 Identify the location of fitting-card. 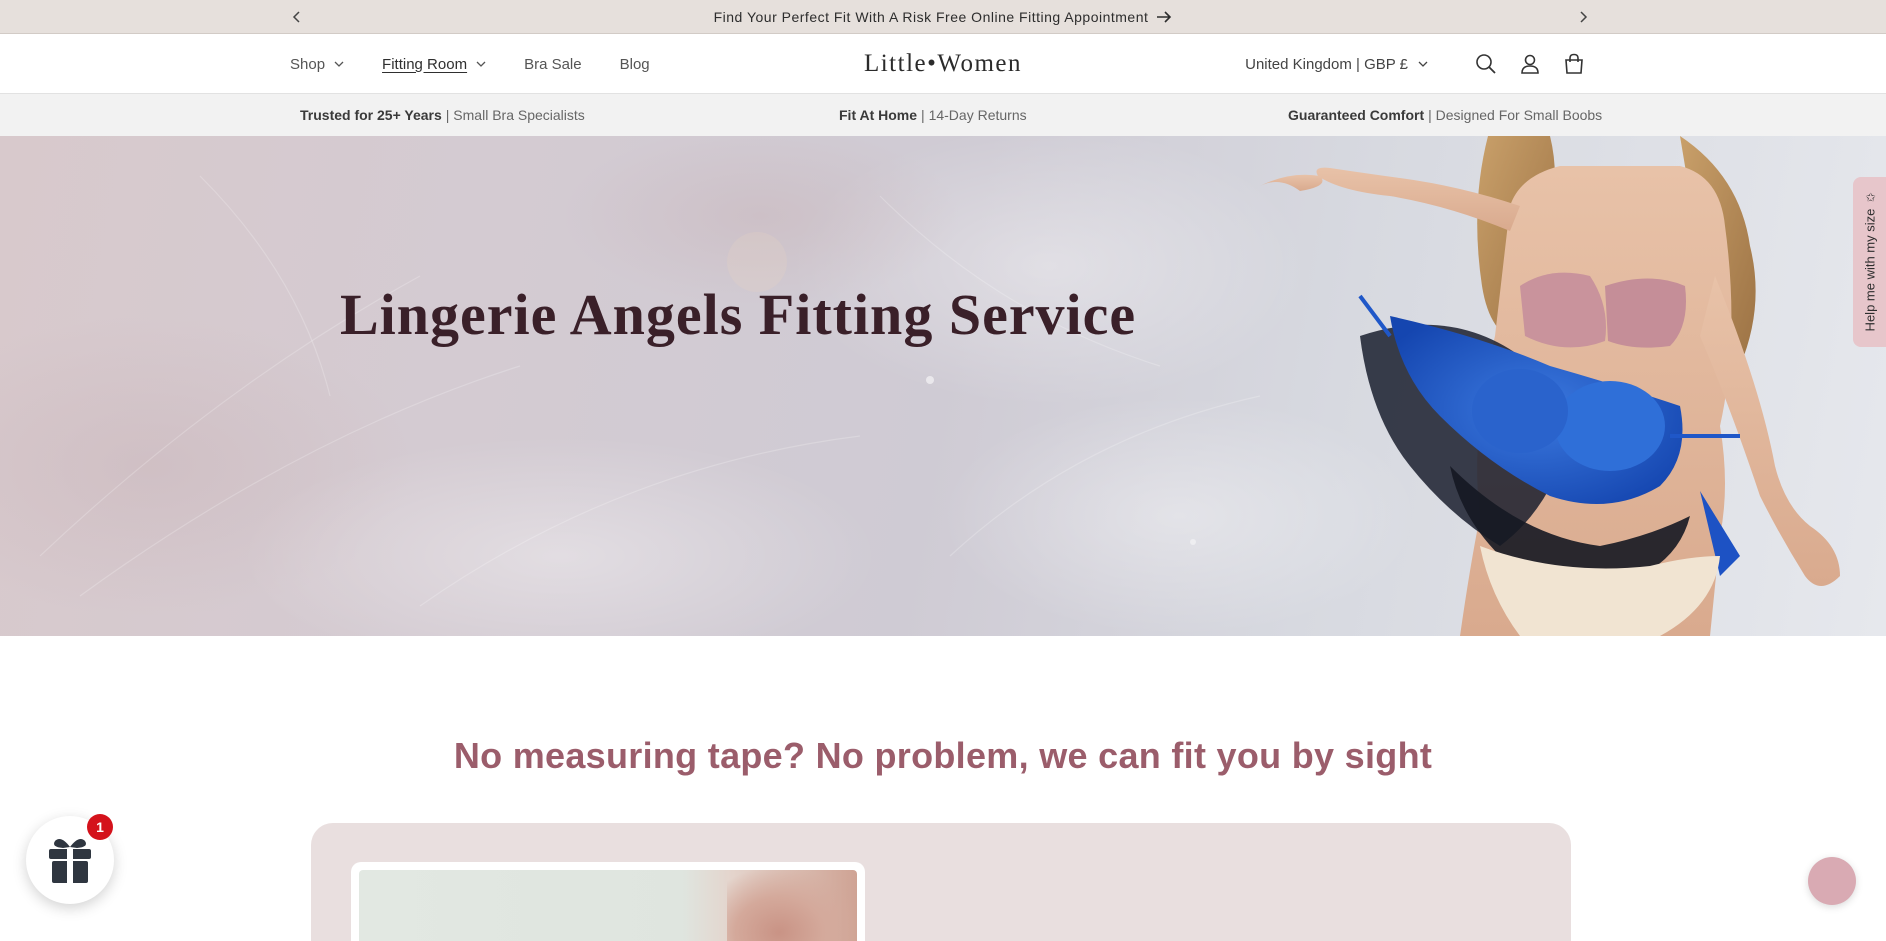
(941, 882).